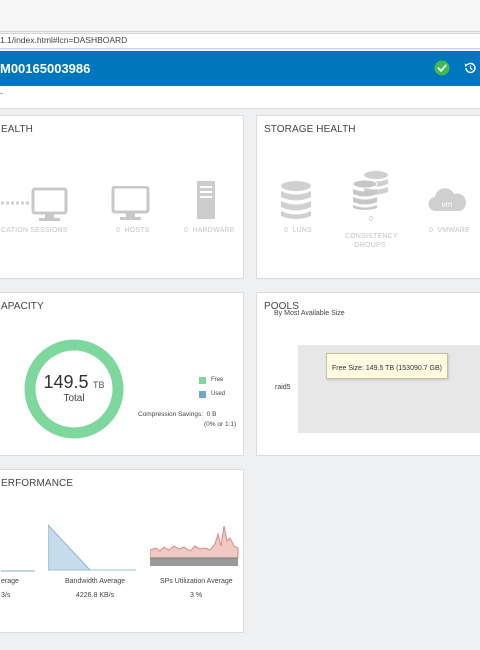 This screenshot has width=480, height=650. What do you see at coordinates (240, 41) in the screenshot?
I see `address-bar: 1.1/index.html#lcn=DASHBOARD` at bounding box center [240, 41].